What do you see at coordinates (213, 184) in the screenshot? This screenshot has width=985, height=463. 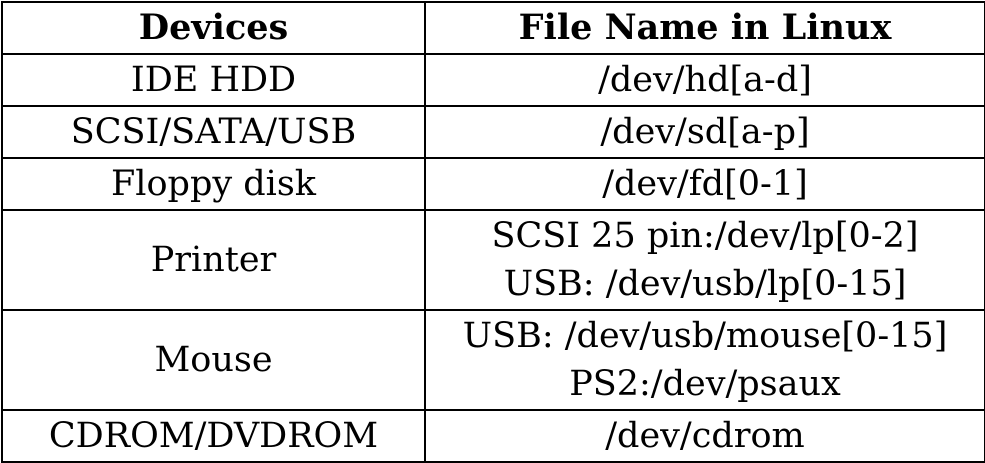 I see `device-cell: Floppy disk` at bounding box center [213, 184].